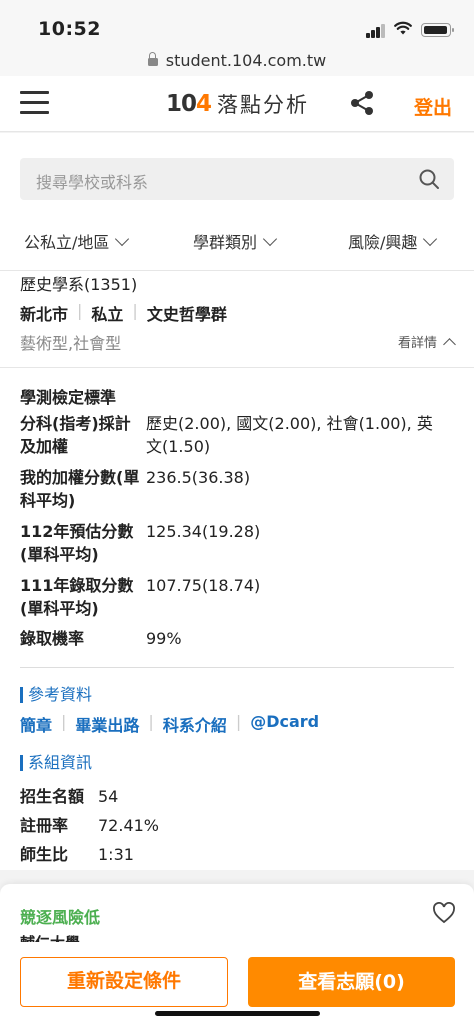 This screenshot has width=474, height=1024. I want to click on row-label: 112年預估分數(單科平均), so click(77, 543).